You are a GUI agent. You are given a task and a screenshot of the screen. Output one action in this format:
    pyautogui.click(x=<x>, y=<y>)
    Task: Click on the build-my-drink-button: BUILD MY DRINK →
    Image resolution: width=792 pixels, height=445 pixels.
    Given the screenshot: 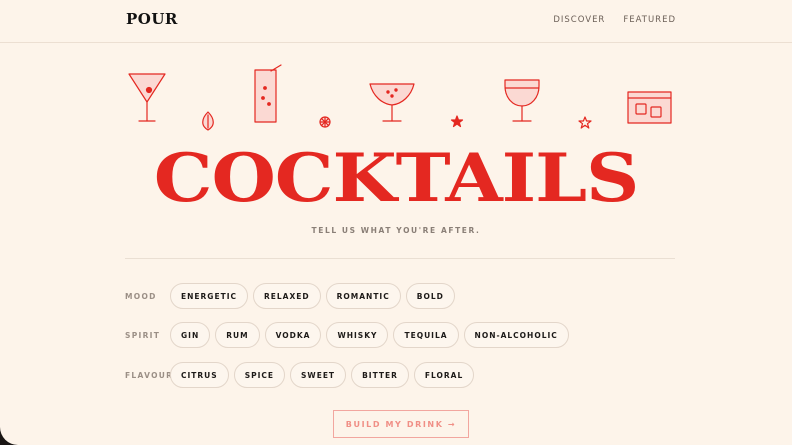 What is the action you would take?
    pyautogui.click(x=401, y=424)
    